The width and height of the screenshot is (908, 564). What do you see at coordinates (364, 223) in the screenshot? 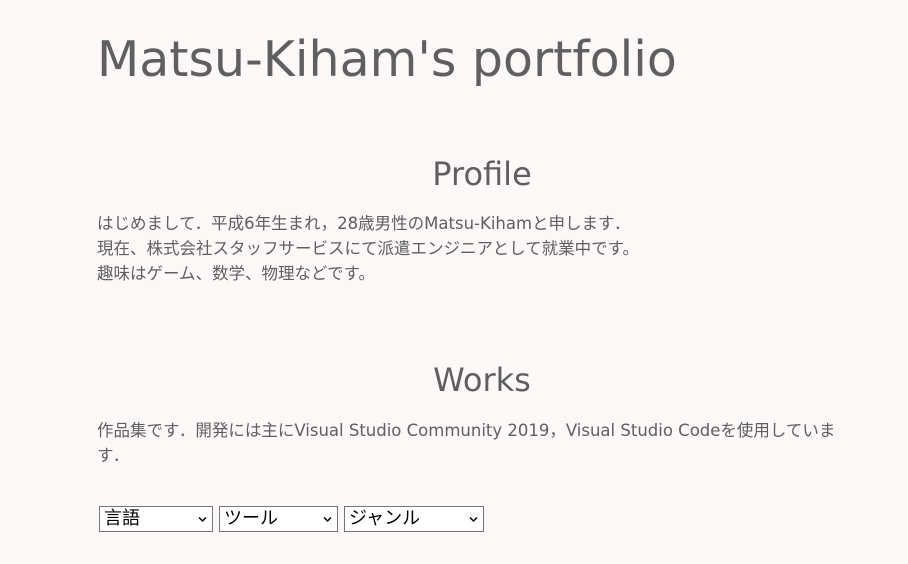
I see `profile-line: はじめまして．平成6年生まれ，28歳男性のMatsu-Kihamと申します．` at bounding box center [364, 223].